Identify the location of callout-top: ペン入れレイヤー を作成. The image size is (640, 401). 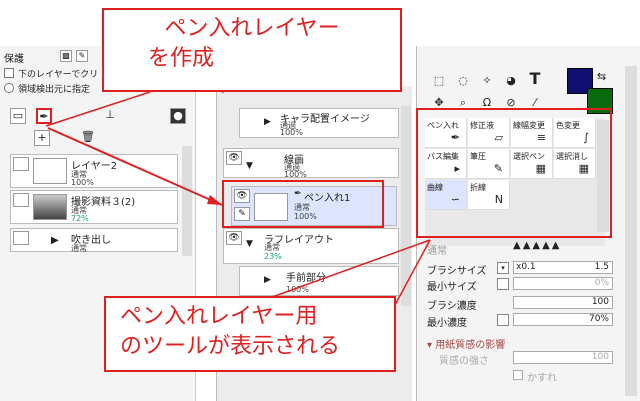
(252, 50).